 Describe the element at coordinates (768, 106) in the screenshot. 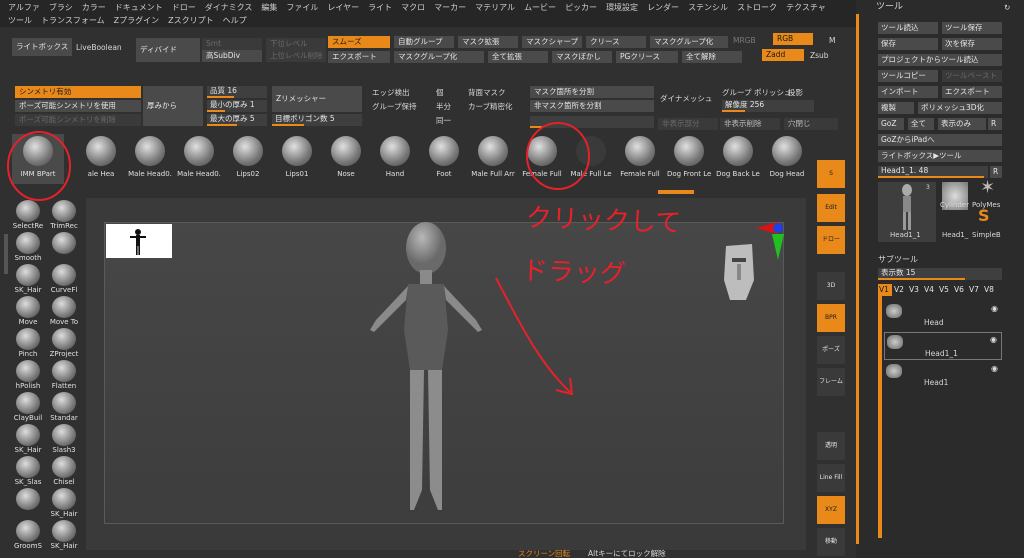

I see `resolution-slider: 解像度 256` at that location.